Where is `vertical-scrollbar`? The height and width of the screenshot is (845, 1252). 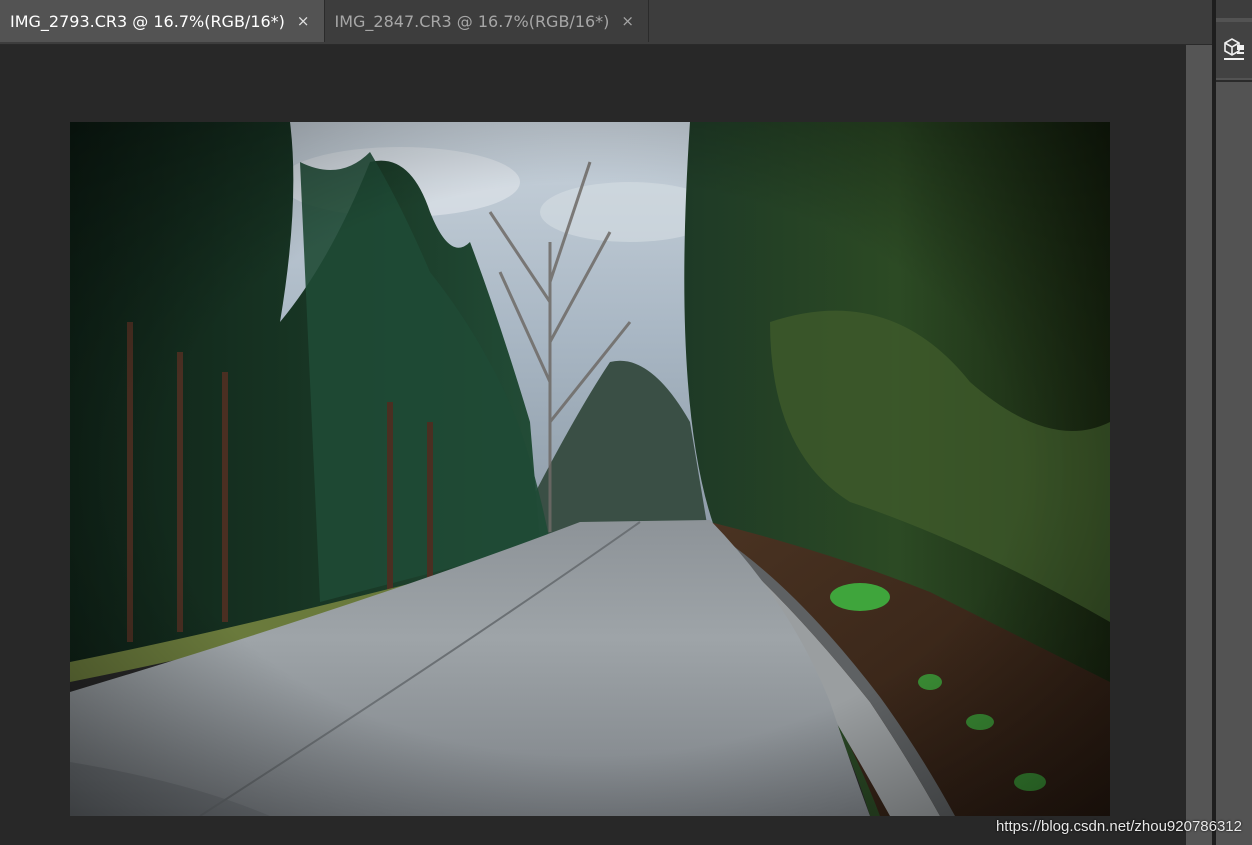 vertical-scrollbar is located at coordinates (1199, 445).